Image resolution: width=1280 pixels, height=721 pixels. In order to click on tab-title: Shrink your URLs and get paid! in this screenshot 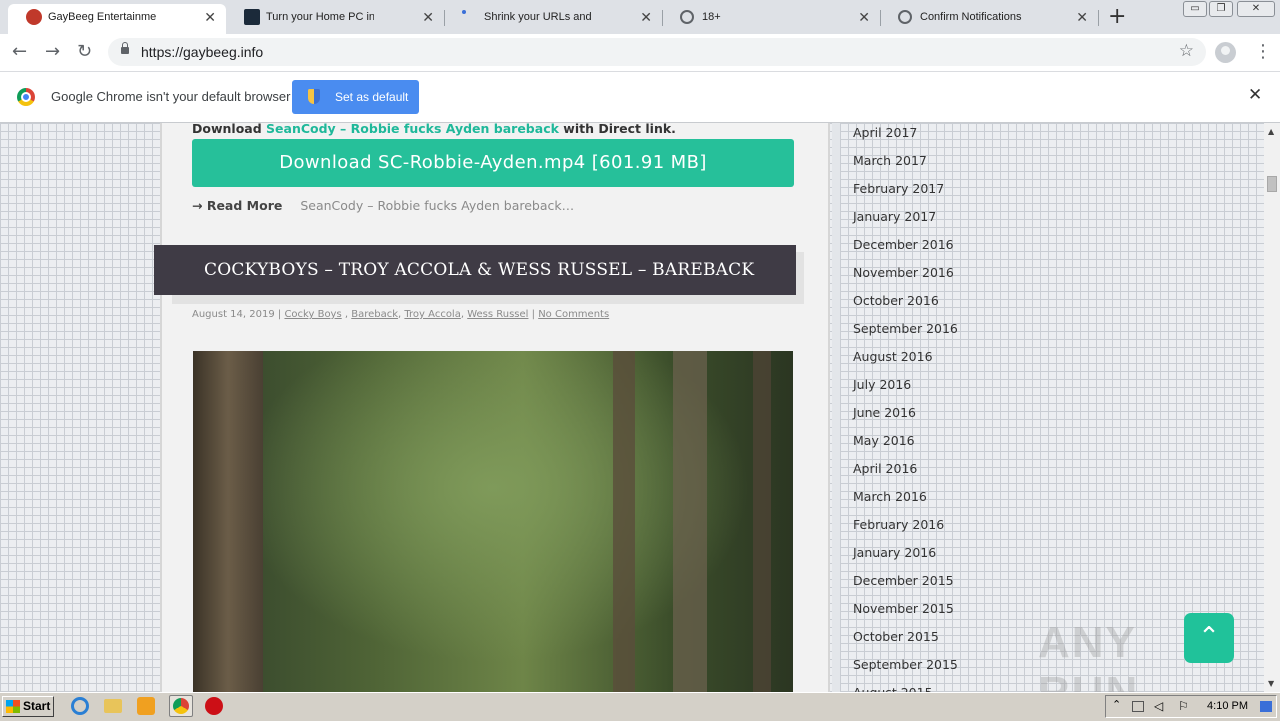, I will do `click(538, 17)`.